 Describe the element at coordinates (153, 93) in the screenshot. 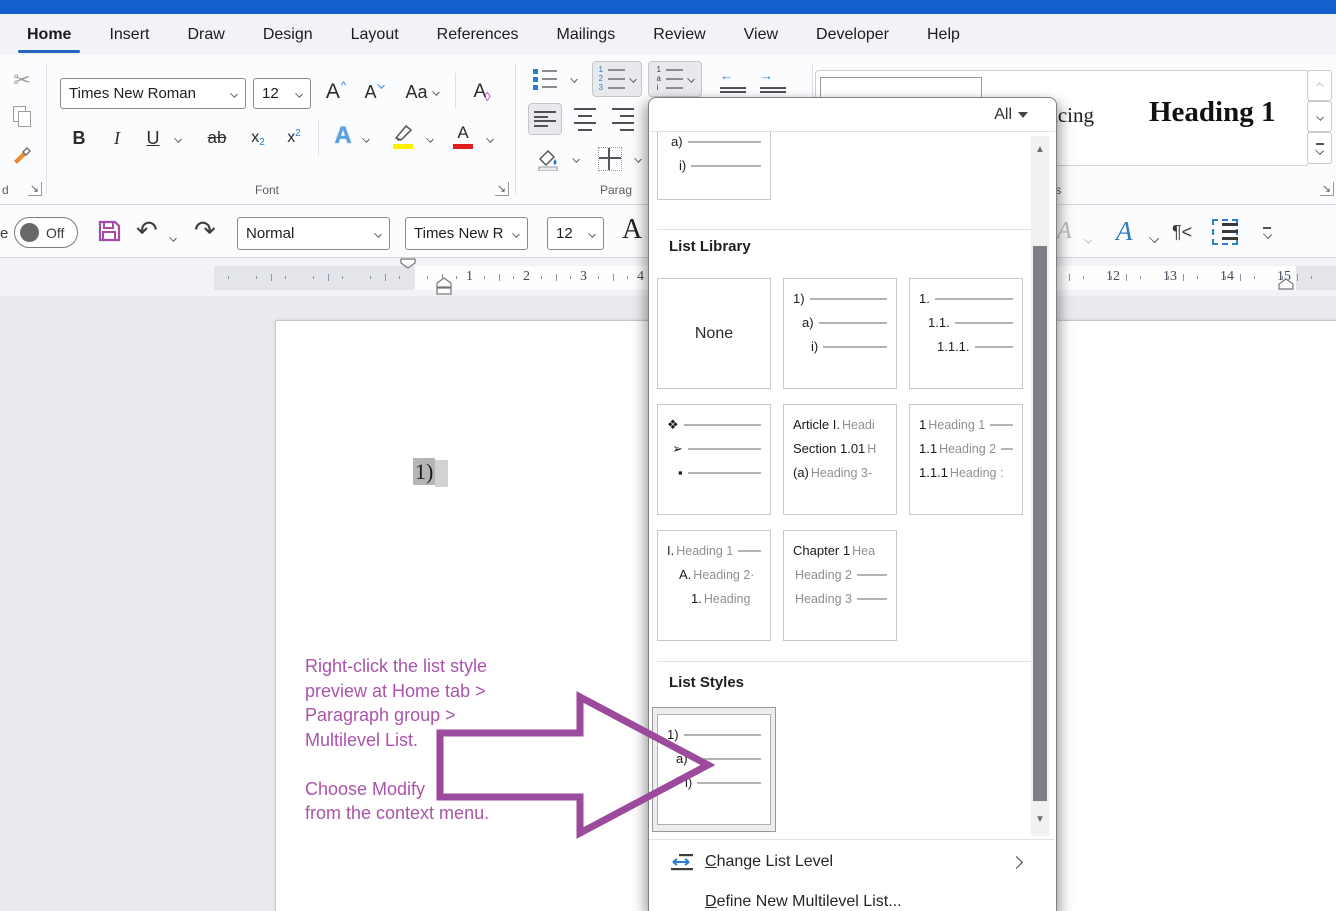

I see `font-name-combo: Times New Roman` at that location.